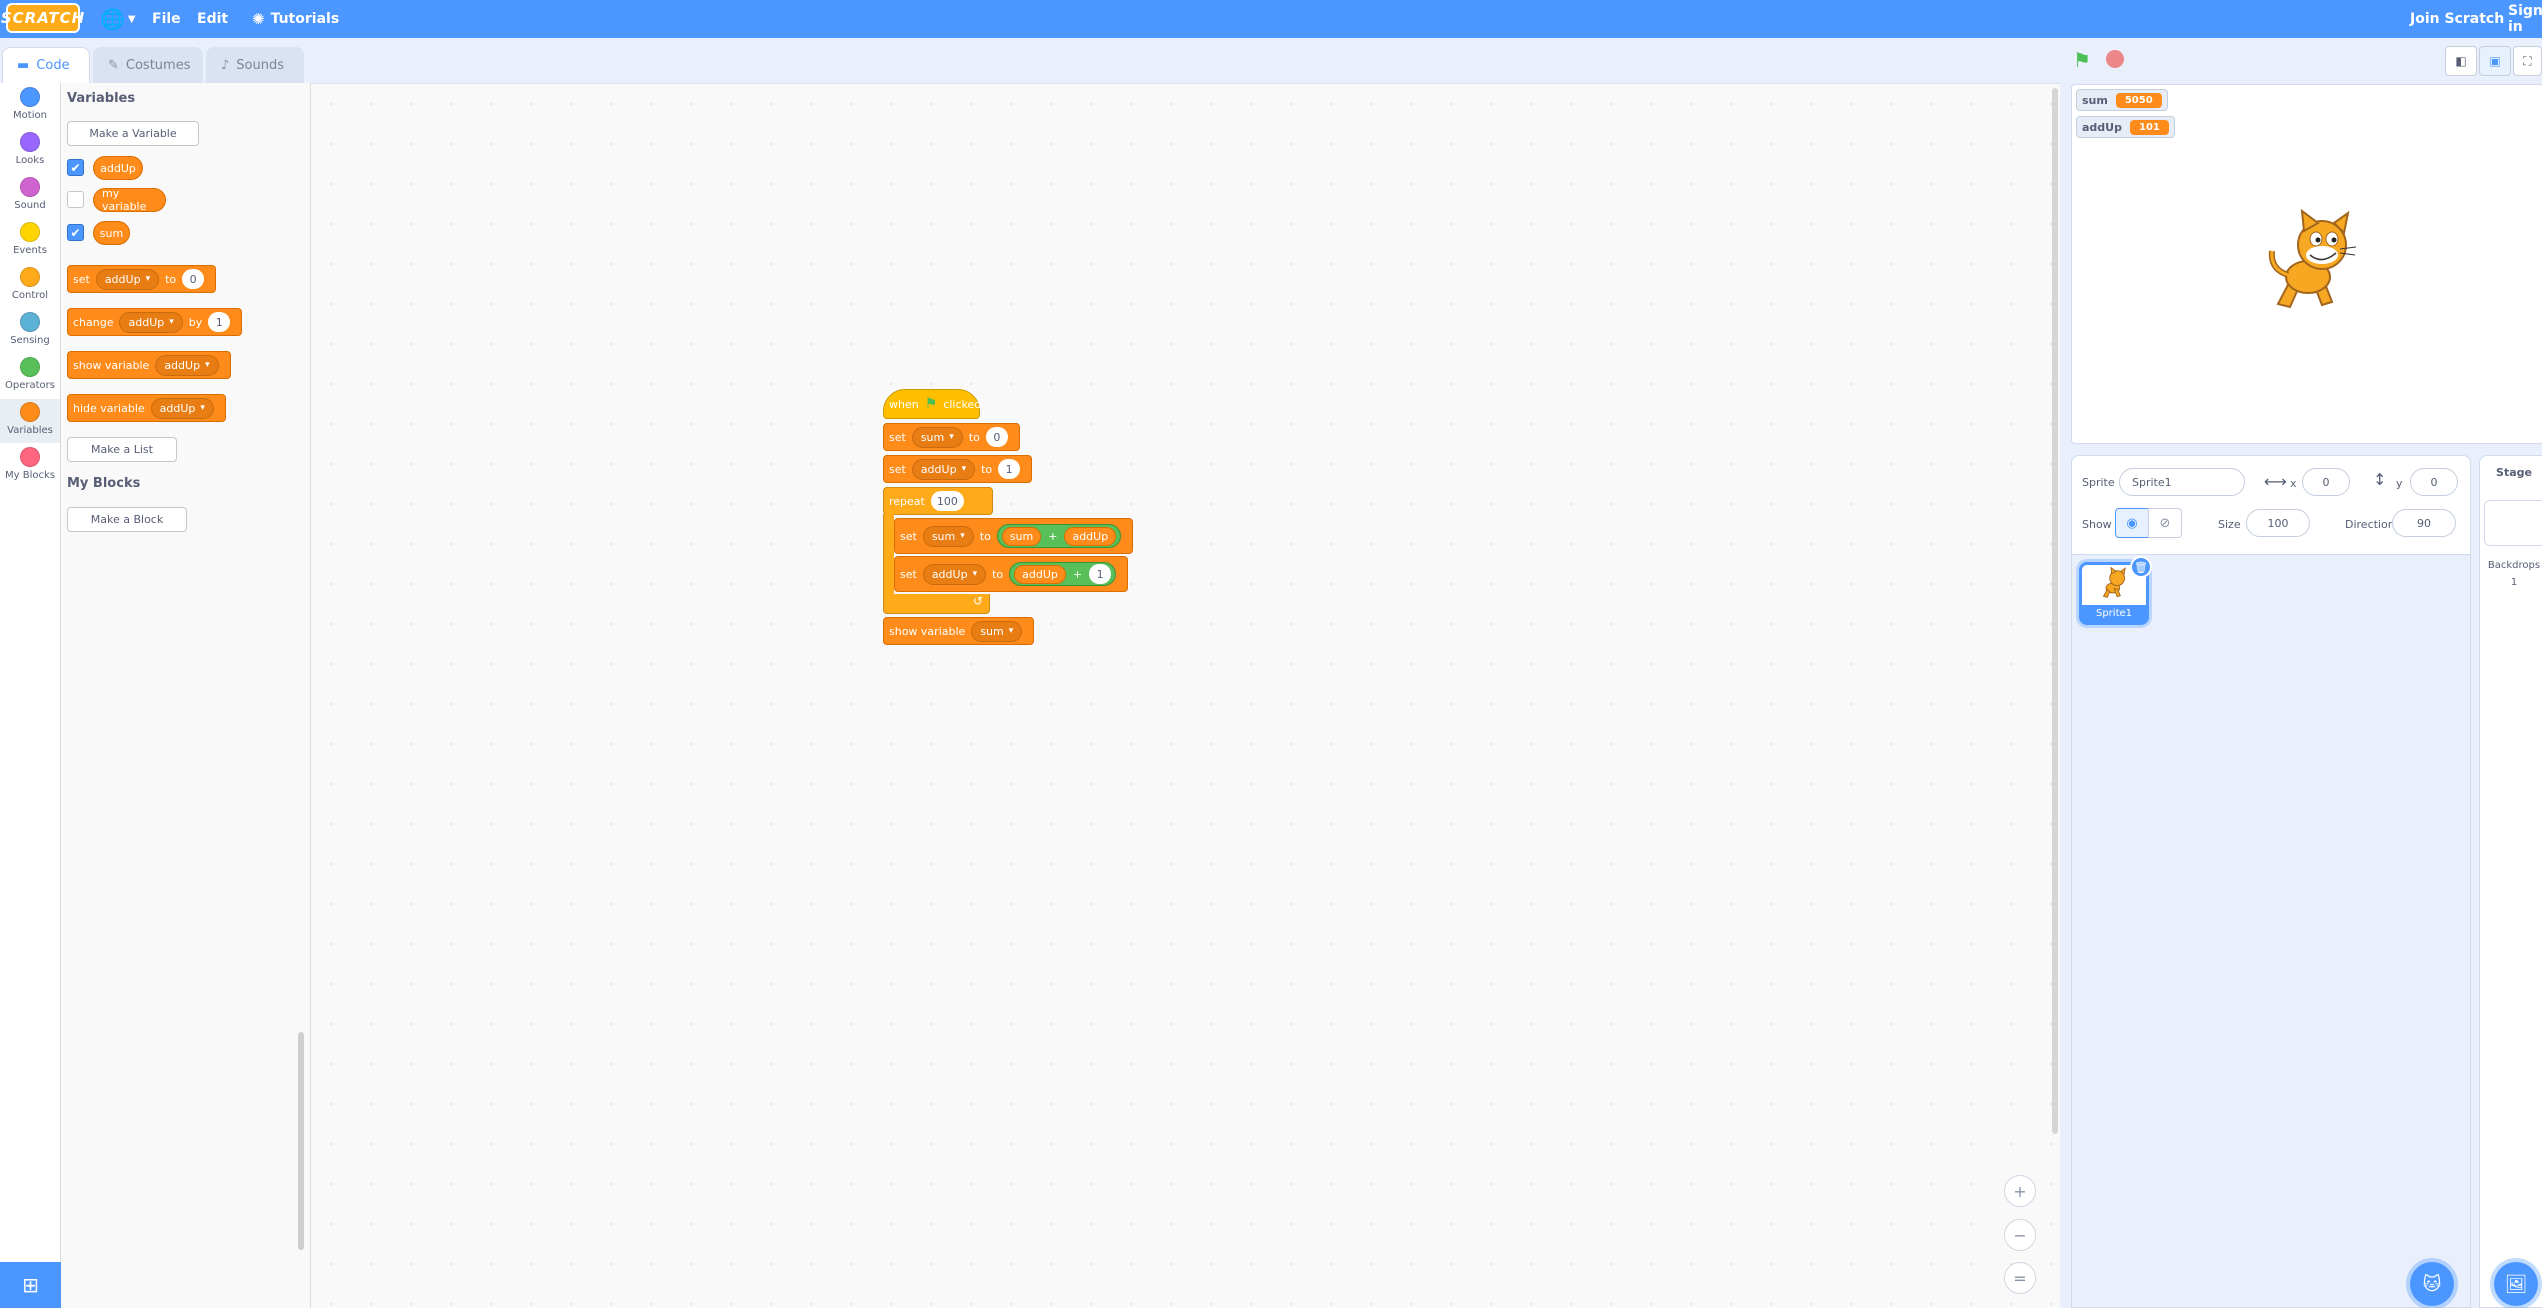 Image resolution: width=2542 pixels, height=1308 pixels. Describe the element at coordinates (127, 519) in the screenshot. I see `make-block-button: Make a Block` at that location.